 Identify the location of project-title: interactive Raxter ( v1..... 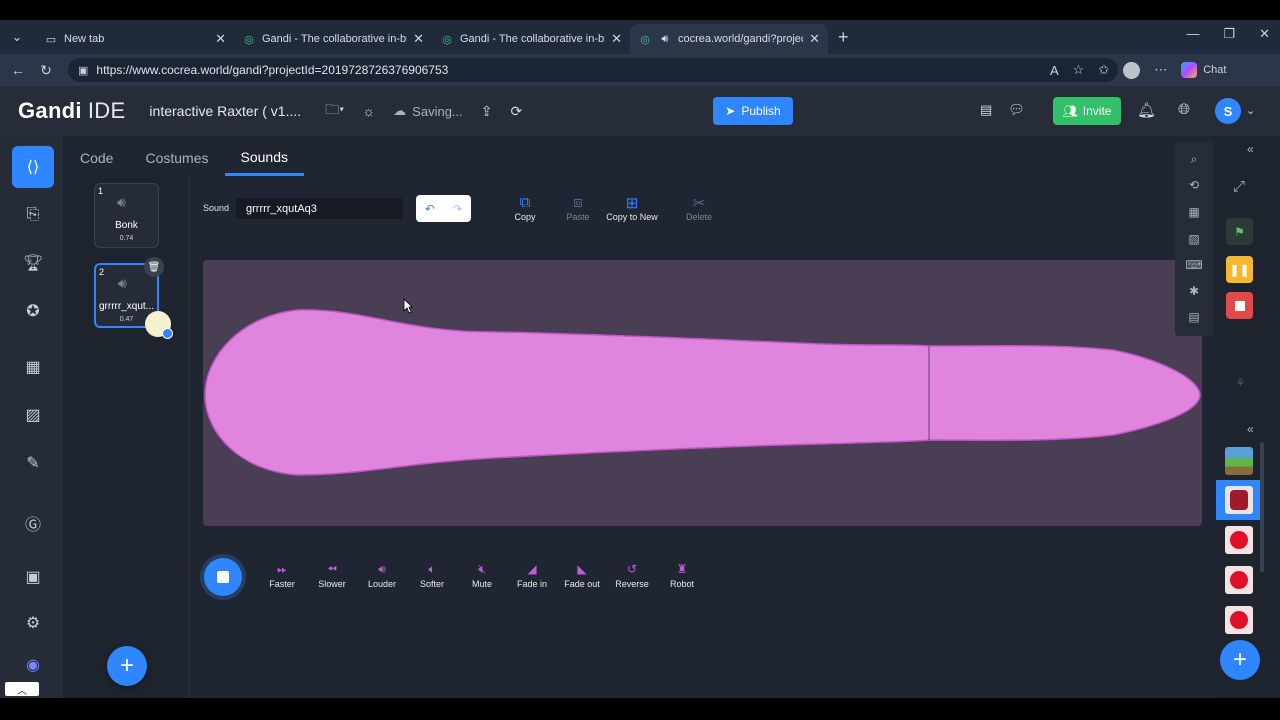
(225, 111).